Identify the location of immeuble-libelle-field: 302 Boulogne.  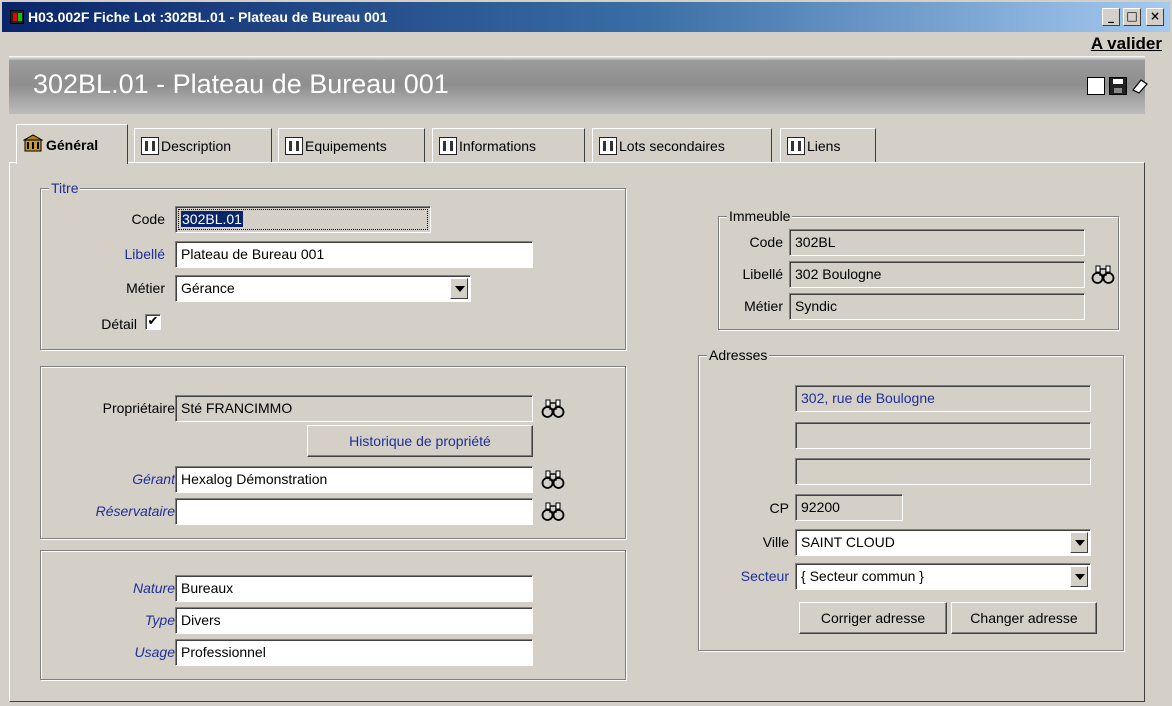
(937, 274).